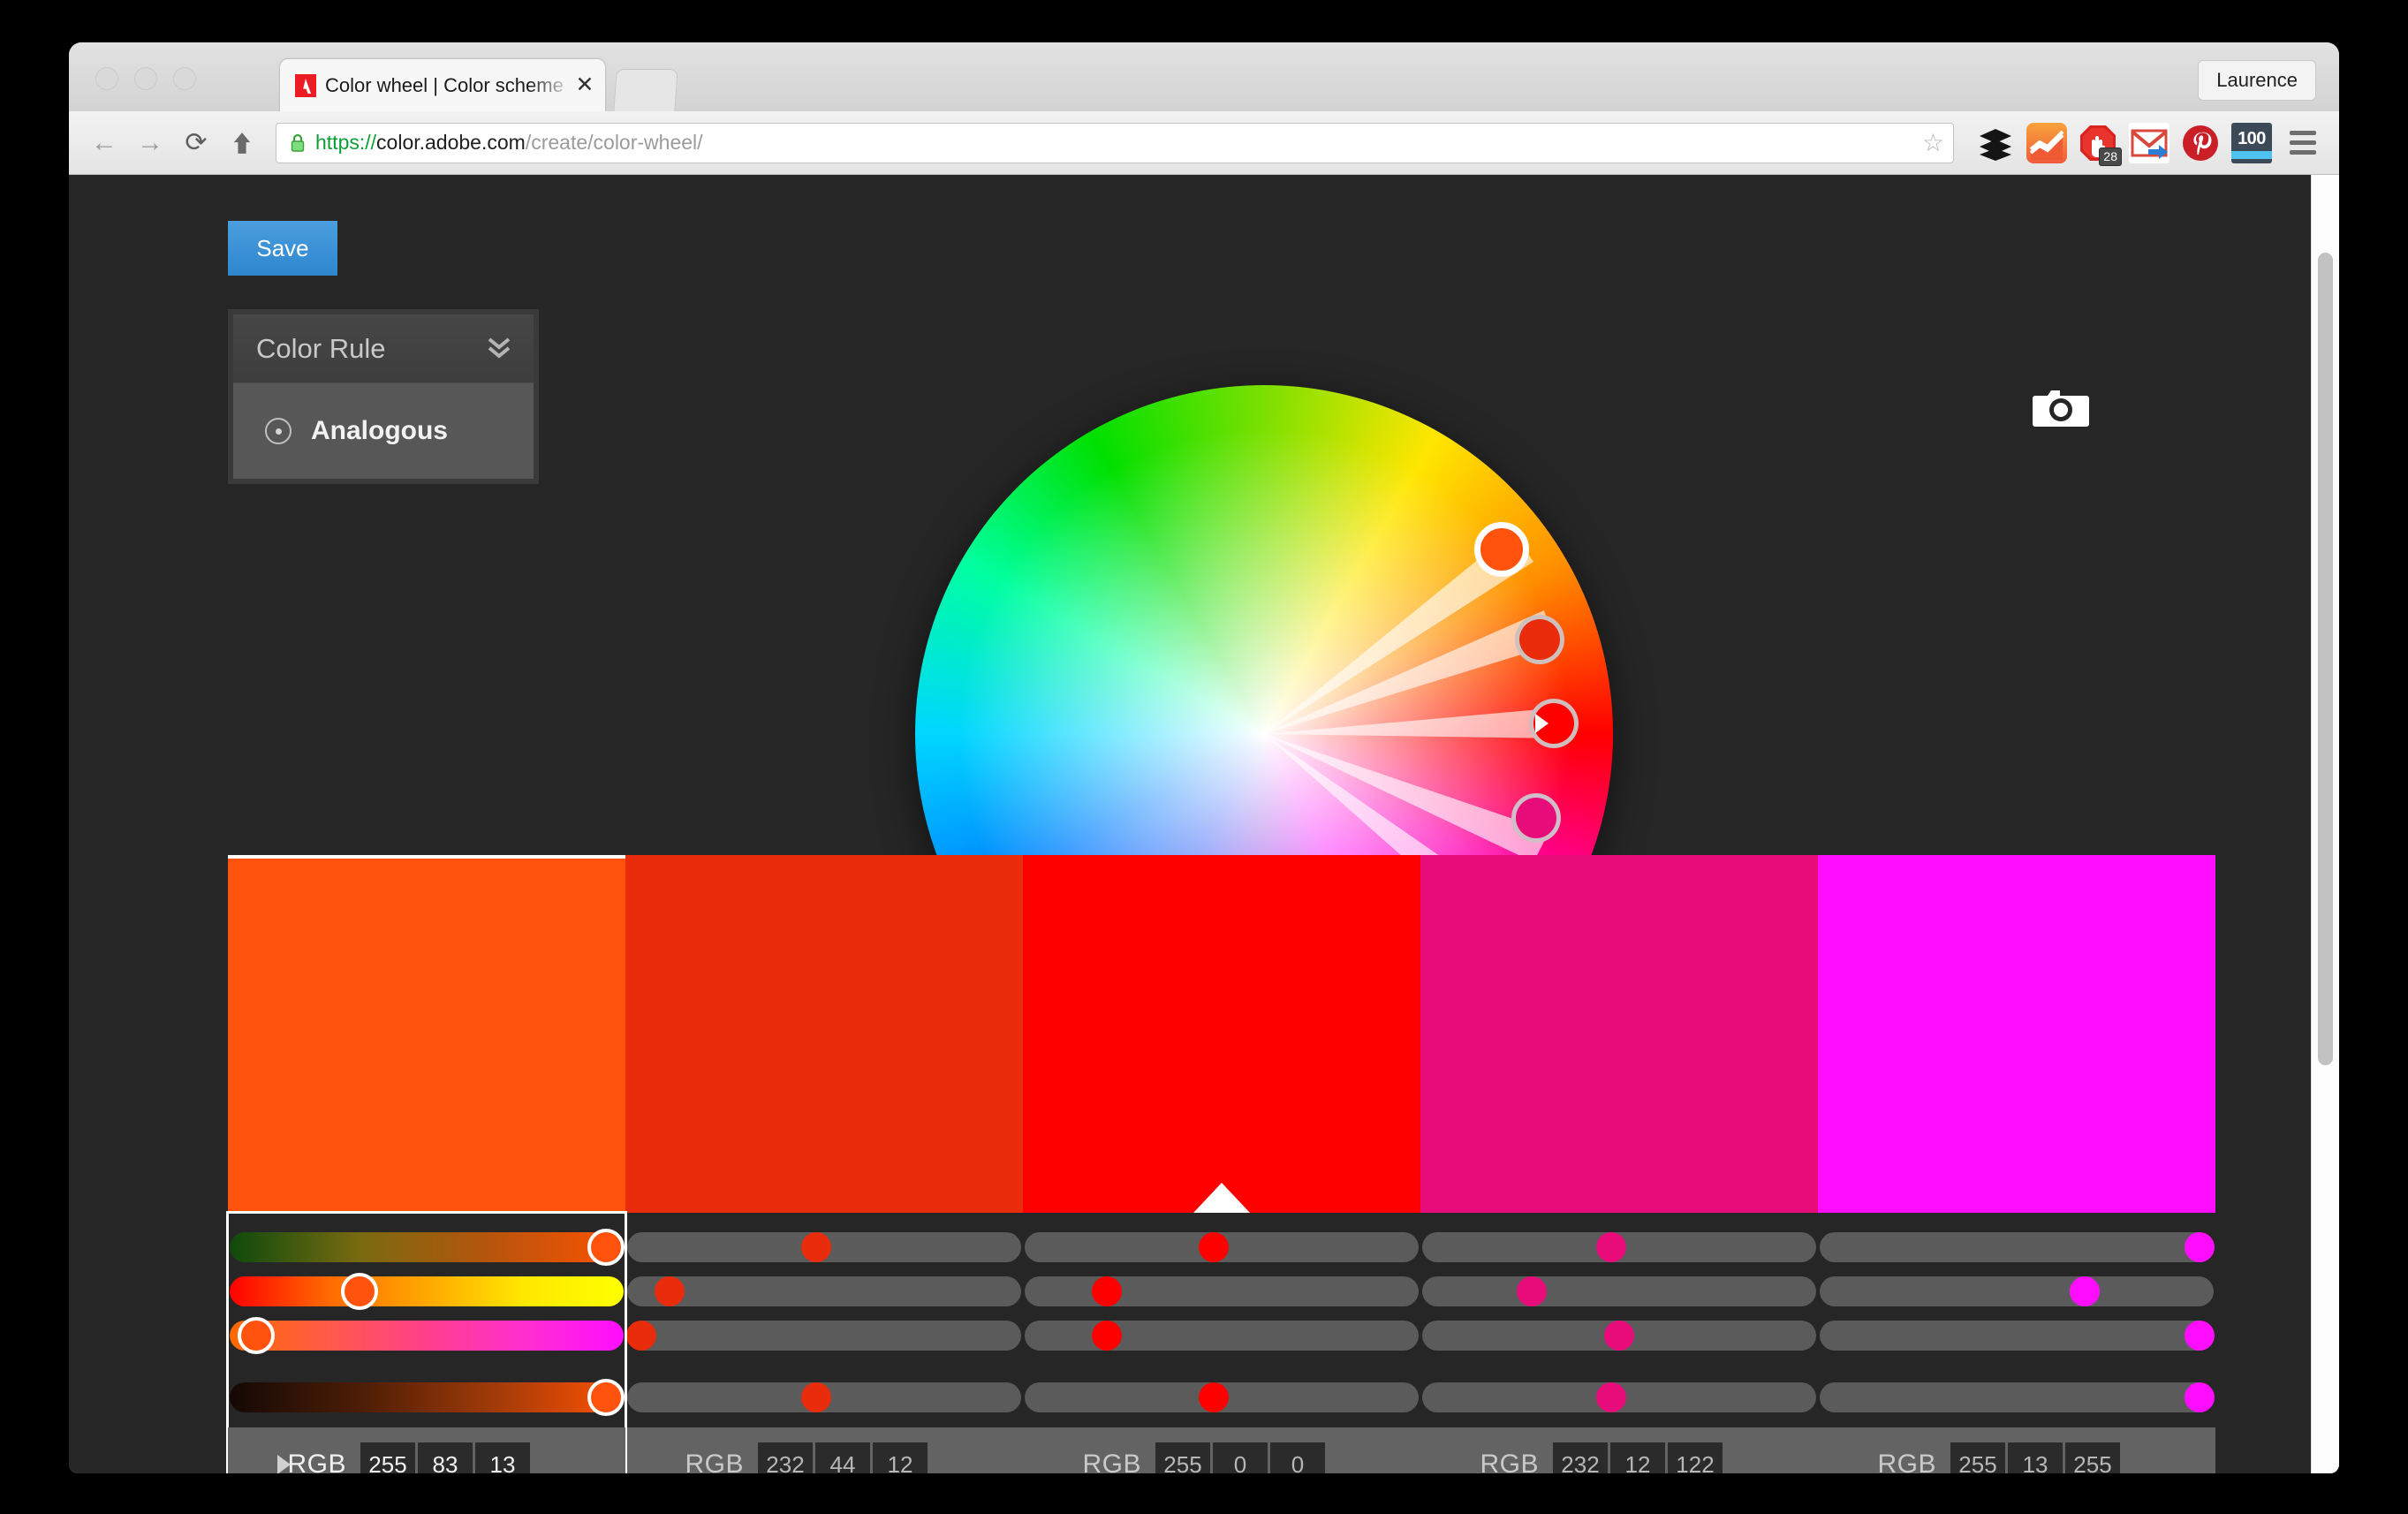 This screenshot has width=2408, height=1514. What do you see at coordinates (104, 143) in the screenshot?
I see `back-icon: ←` at bounding box center [104, 143].